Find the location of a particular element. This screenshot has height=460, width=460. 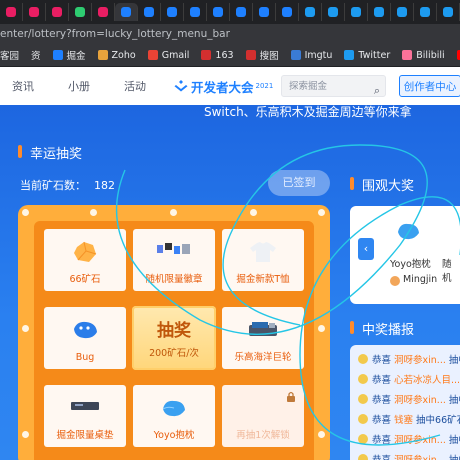

bookmark-item: 掘金 is located at coordinates (69, 55).